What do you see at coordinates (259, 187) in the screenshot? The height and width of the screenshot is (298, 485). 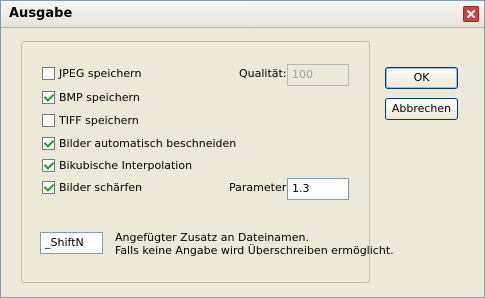 I see `parameter-label: Parameter:` at bounding box center [259, 187].